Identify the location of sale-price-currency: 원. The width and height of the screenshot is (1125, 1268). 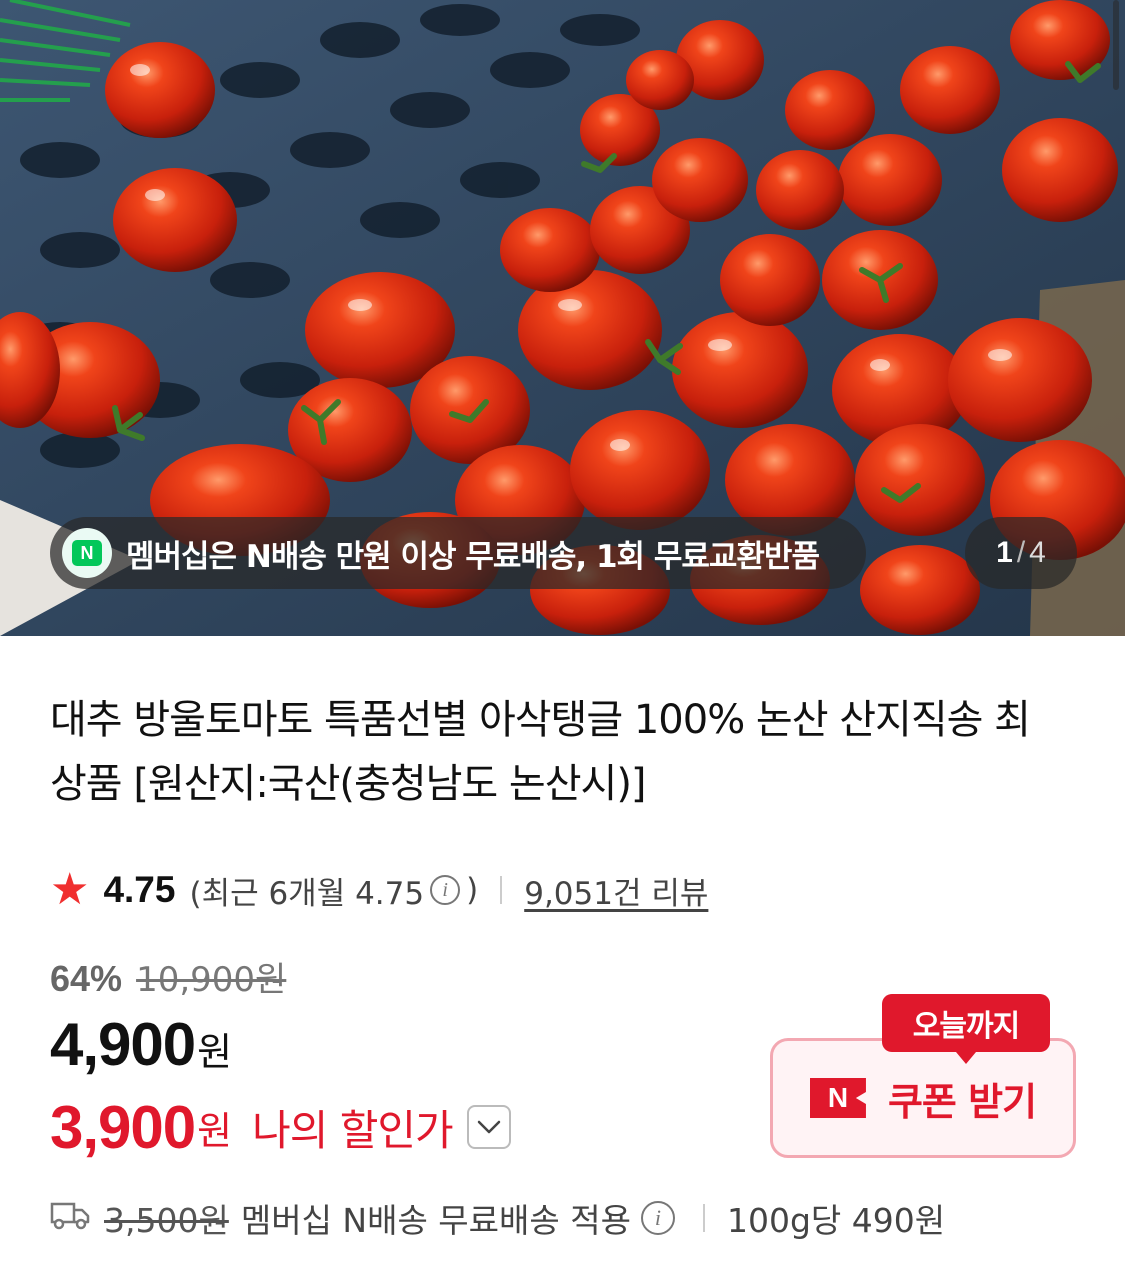
(215, 1052).